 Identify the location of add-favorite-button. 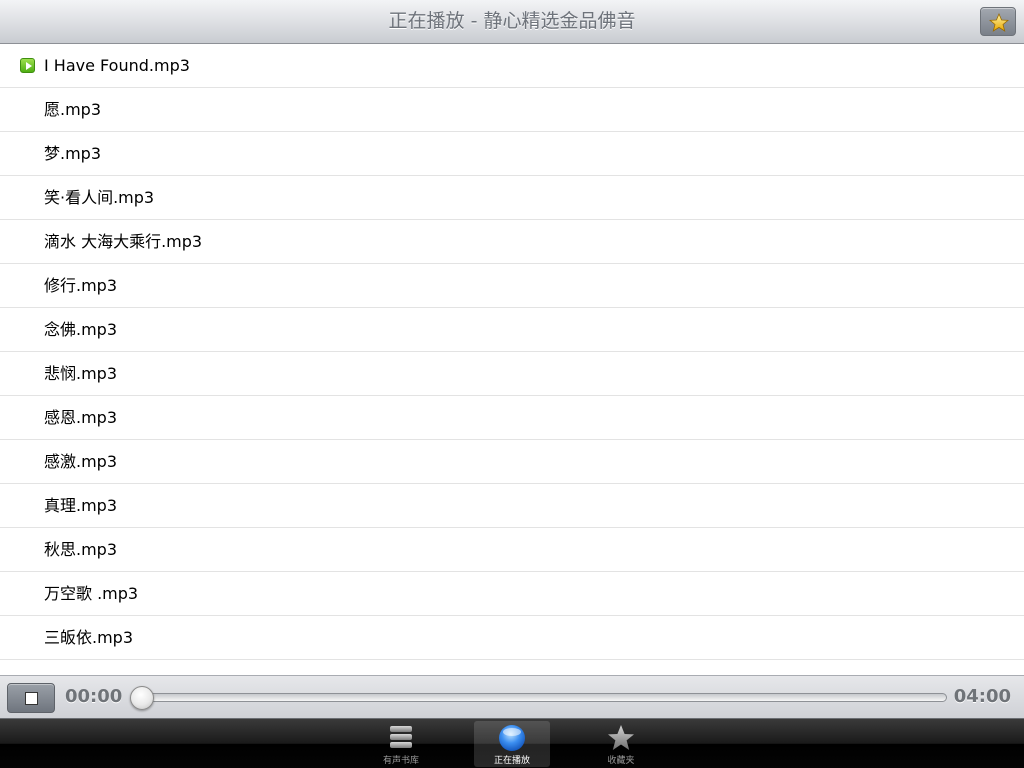
(998, 21).